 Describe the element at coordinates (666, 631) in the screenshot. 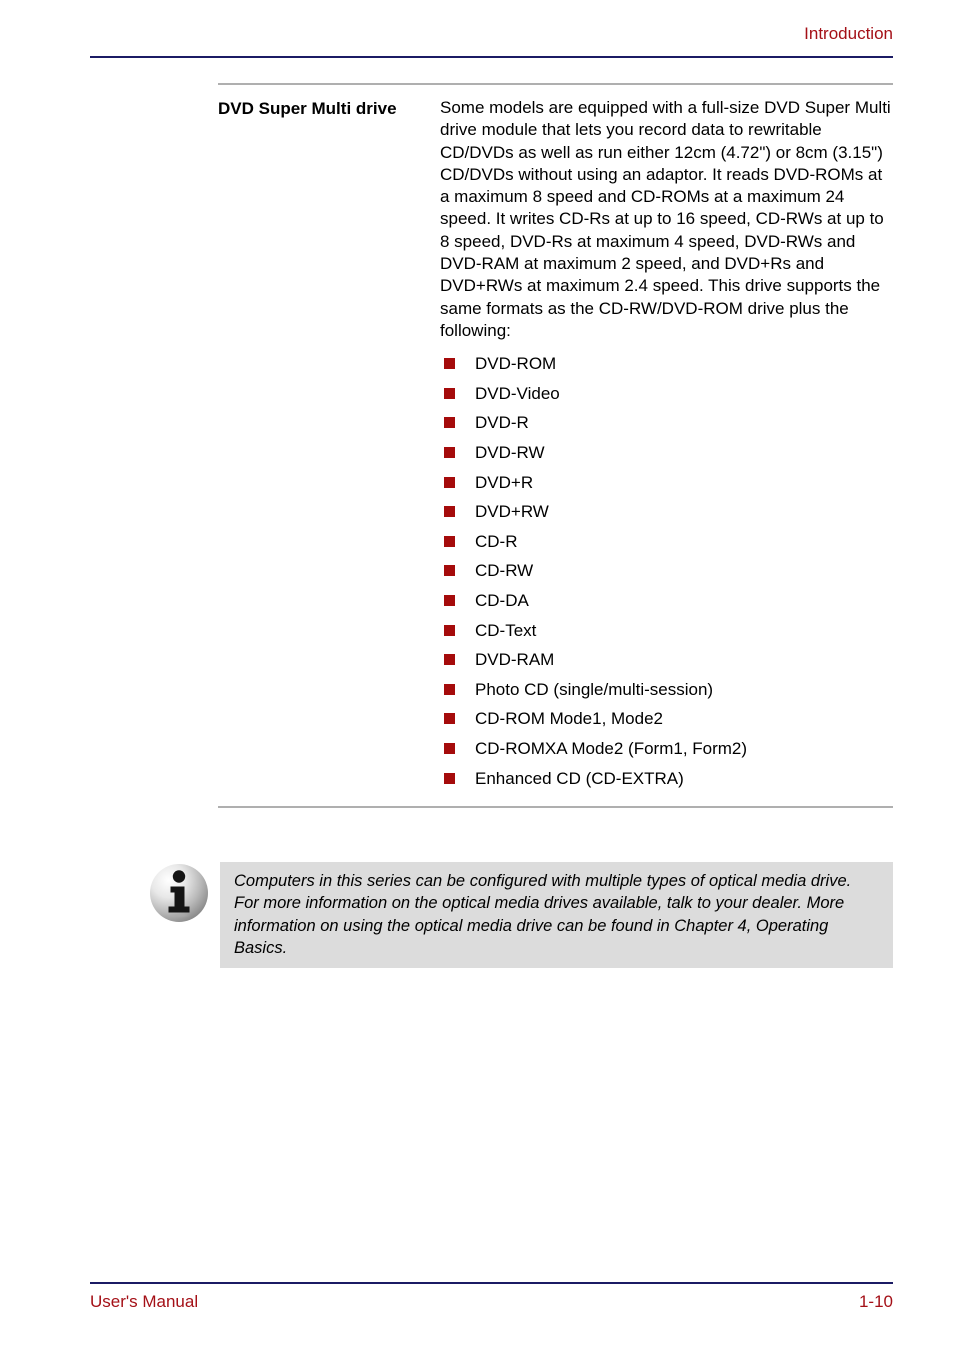

I see `list-item: CD-Text` at that location.